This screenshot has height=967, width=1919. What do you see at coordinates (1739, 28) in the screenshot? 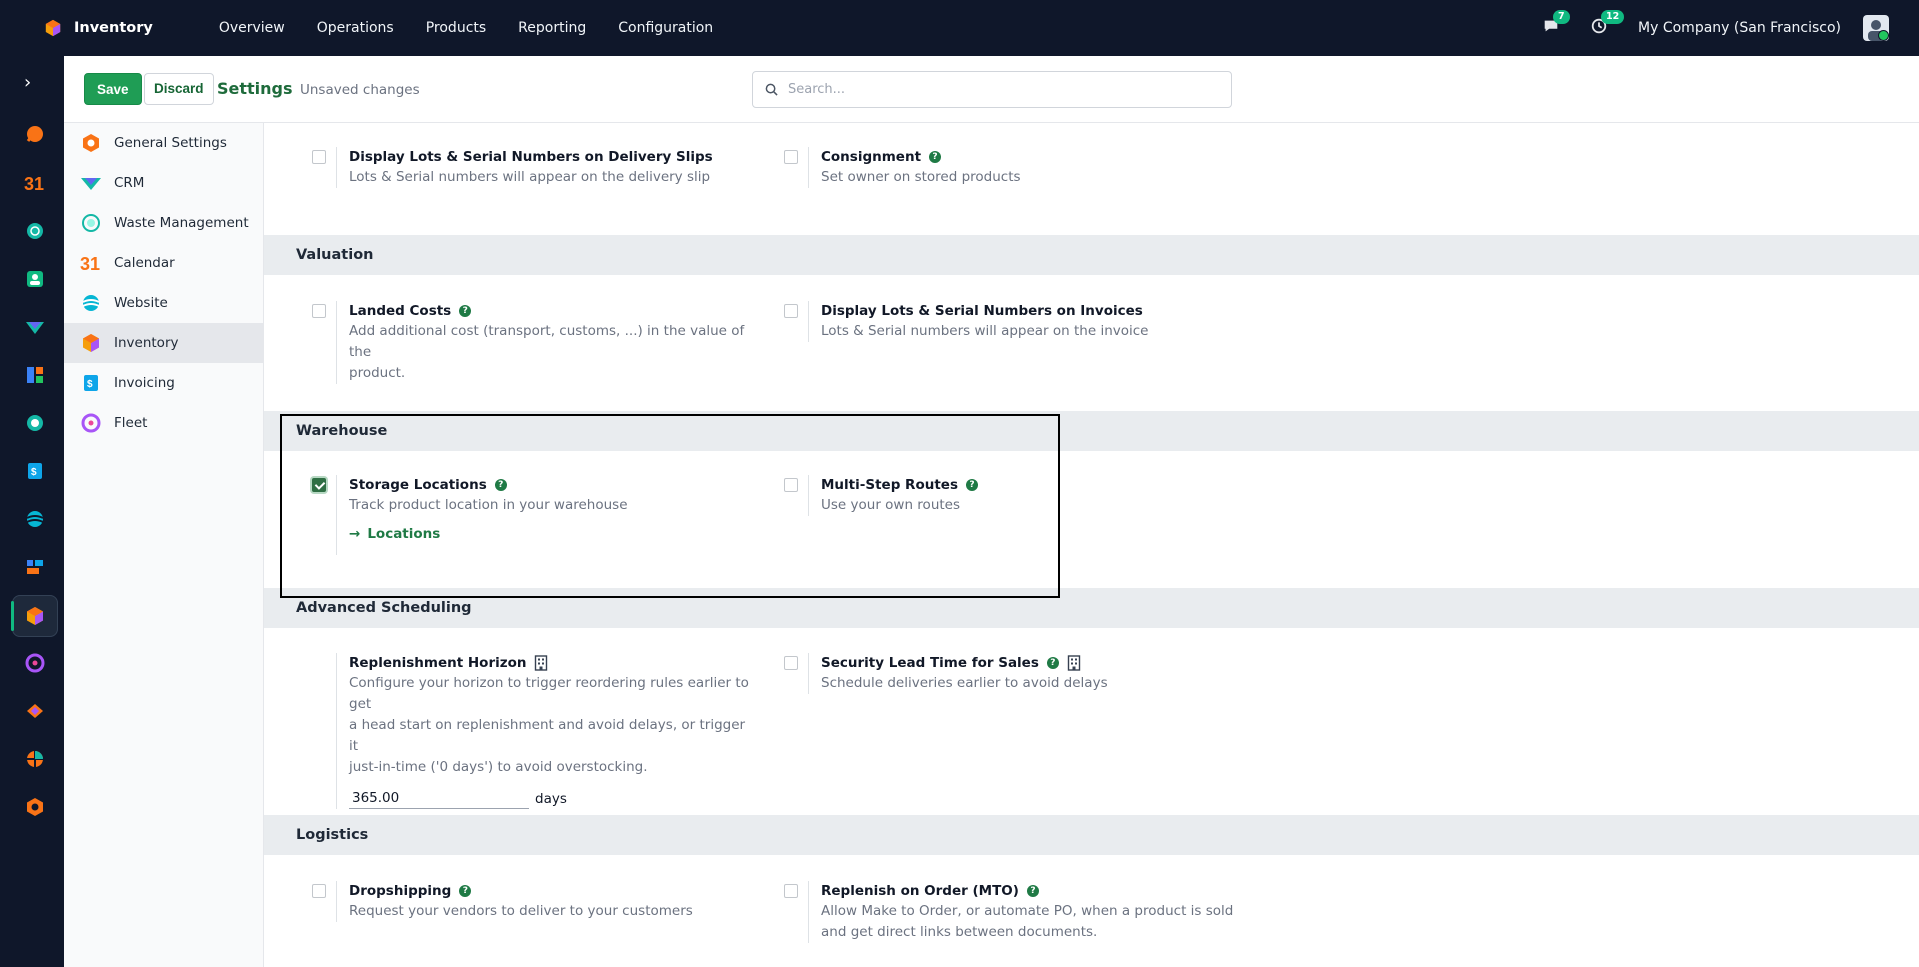
I see `company-switcher: My Company (San Francisco)` at bounding box center [1739, 28].